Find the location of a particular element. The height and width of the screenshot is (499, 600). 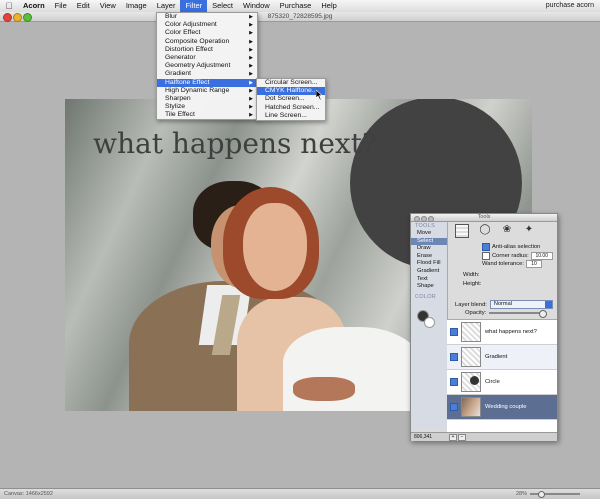

menu-item-distortion-effect: Distortion Effect ▶ is located at coordinates (207, 50).